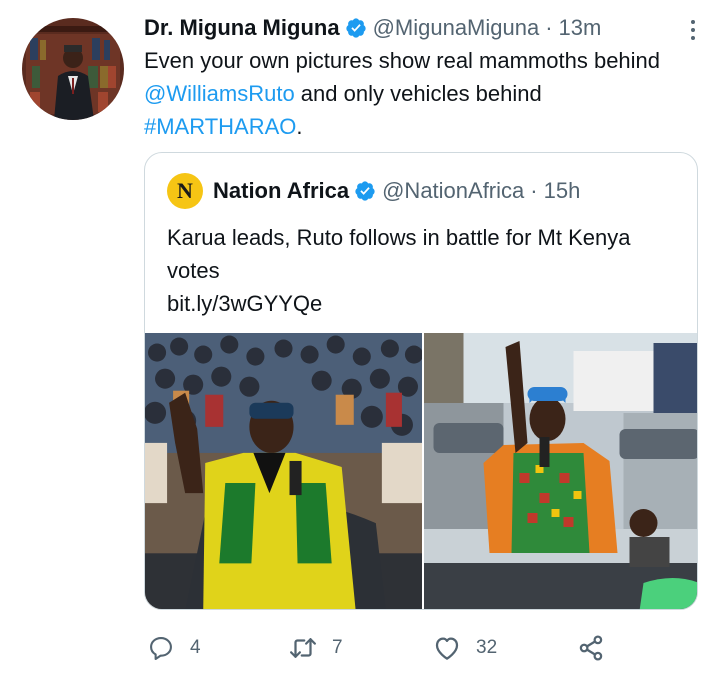 The width and height of the screenshot is (719, 675). What do you see at coordinates (693, 30) in the screenshot?
I see `more-dots-icon` at bounding box center [693, 30].